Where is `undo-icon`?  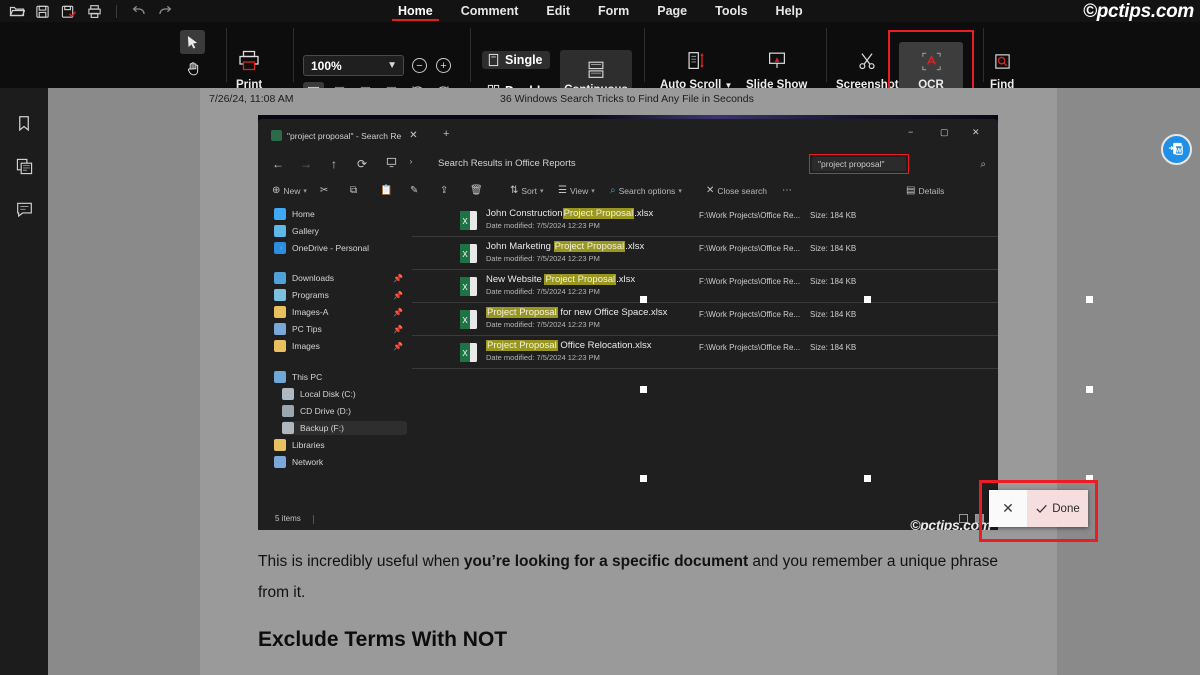
undo-icon is located at coordinates (138, 11).